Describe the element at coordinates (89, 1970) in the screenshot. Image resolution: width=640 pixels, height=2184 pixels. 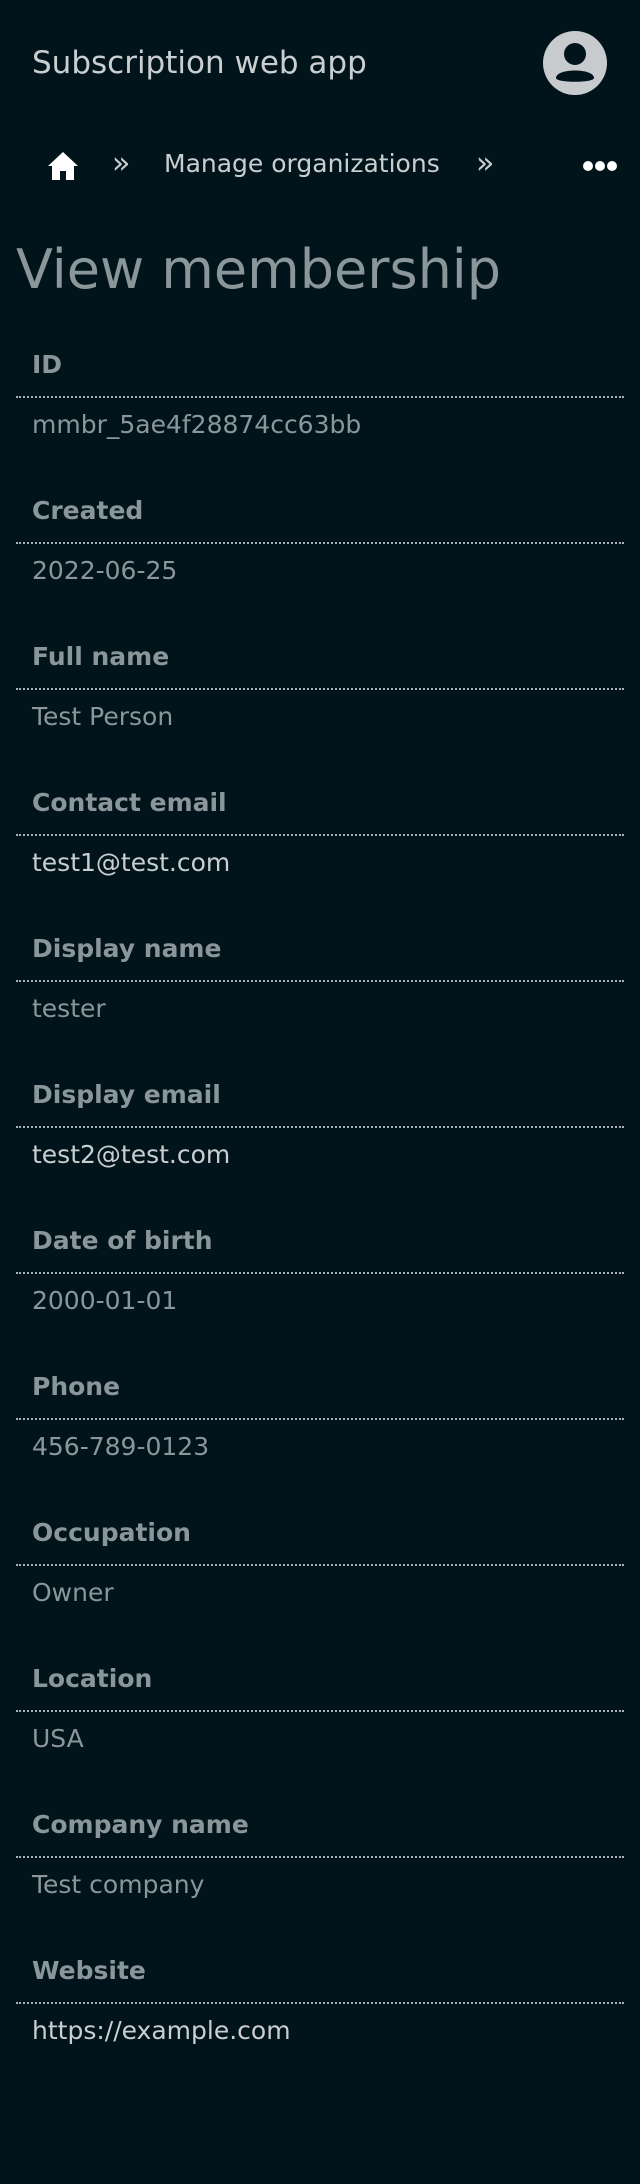
I see `field-label: Website` at that location.